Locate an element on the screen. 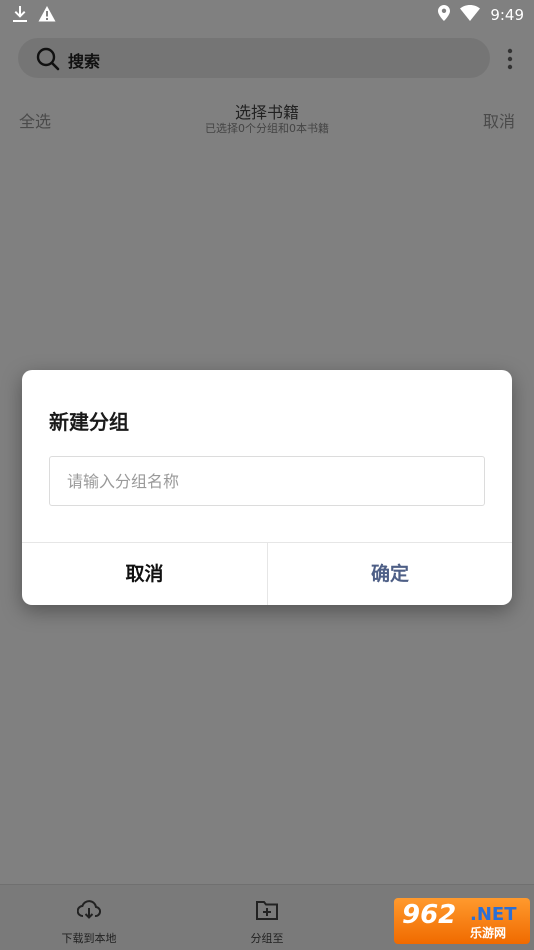 The image size is (534, 950). dialog-confirm-button: 确定 is located at coordinates (390, 574).